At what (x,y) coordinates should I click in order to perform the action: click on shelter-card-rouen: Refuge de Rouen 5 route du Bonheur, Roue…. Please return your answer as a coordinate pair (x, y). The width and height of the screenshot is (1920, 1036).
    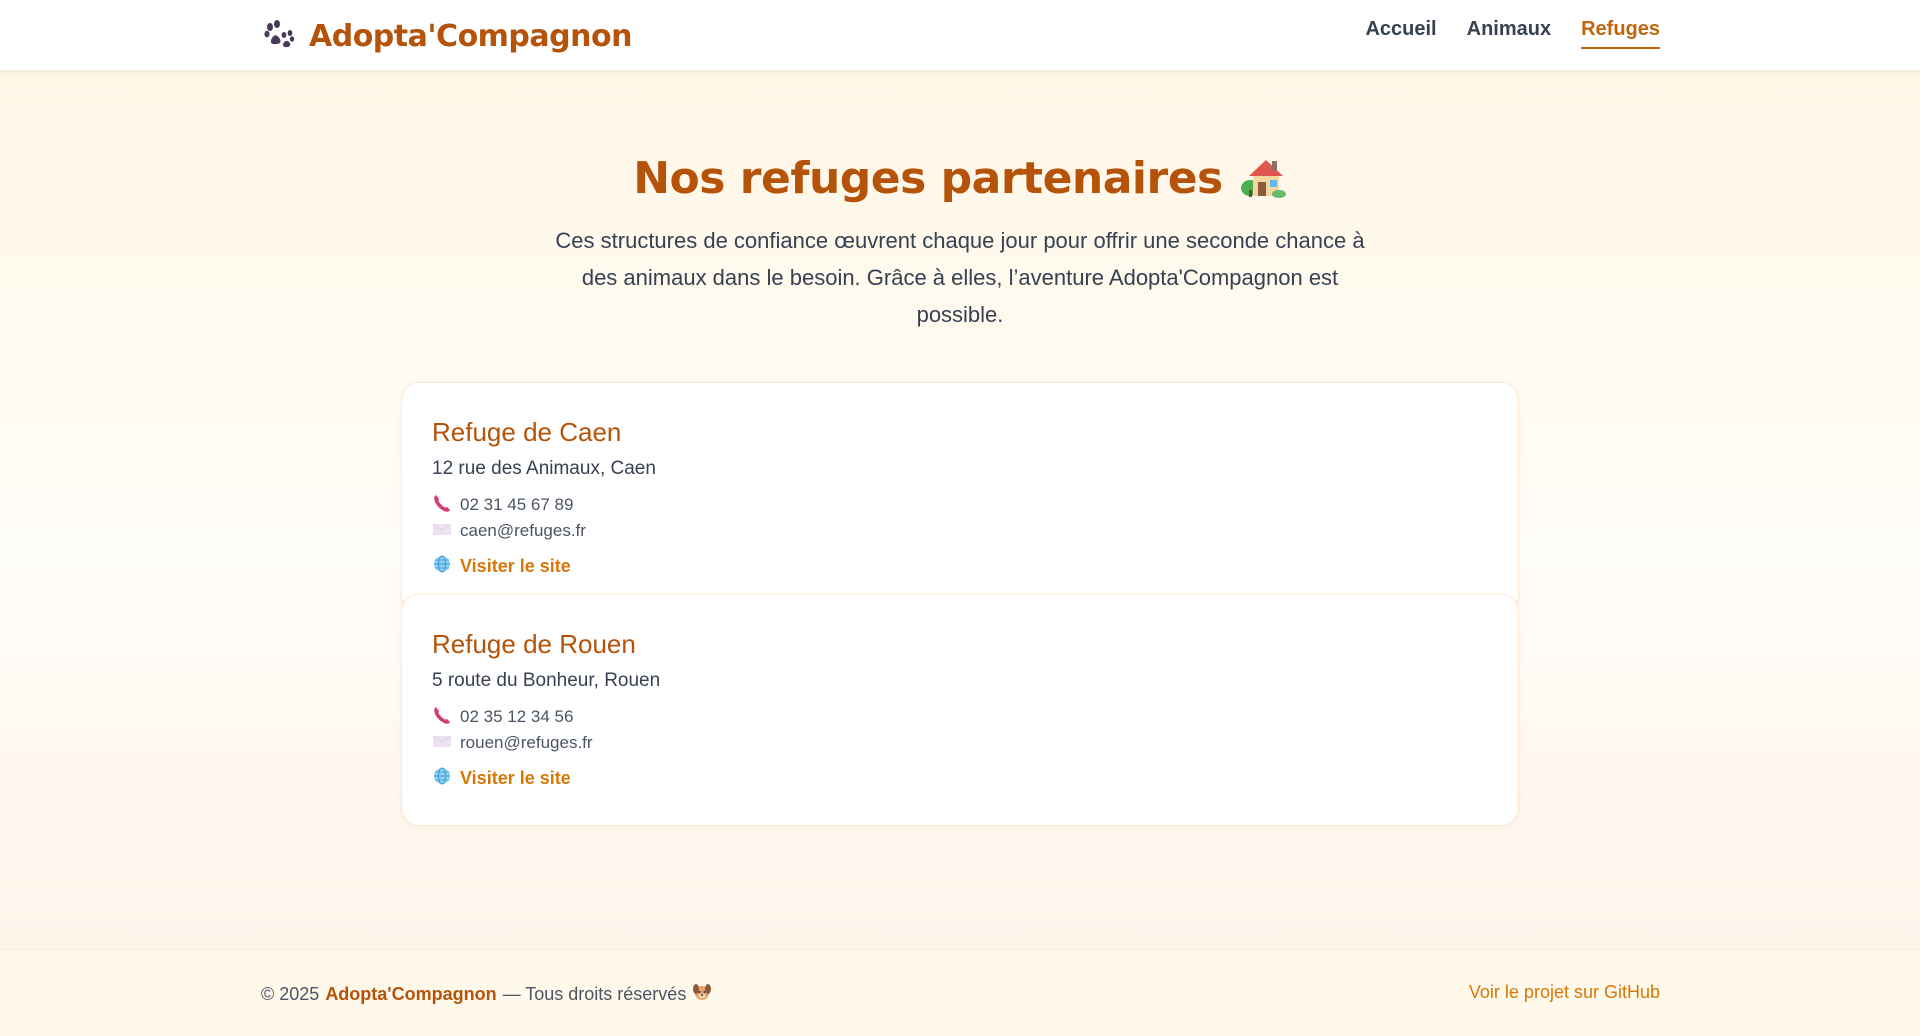
    Looking at the image, I should click on (960, 710).